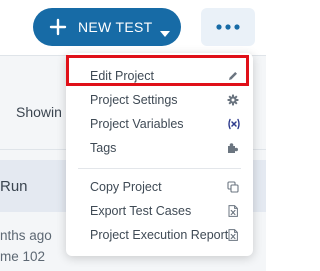 The image size is (320, 271). What do you see at coordinates (233, 187) in the screenshot?
I see `copy-icon` at bounding box center [233, 187].